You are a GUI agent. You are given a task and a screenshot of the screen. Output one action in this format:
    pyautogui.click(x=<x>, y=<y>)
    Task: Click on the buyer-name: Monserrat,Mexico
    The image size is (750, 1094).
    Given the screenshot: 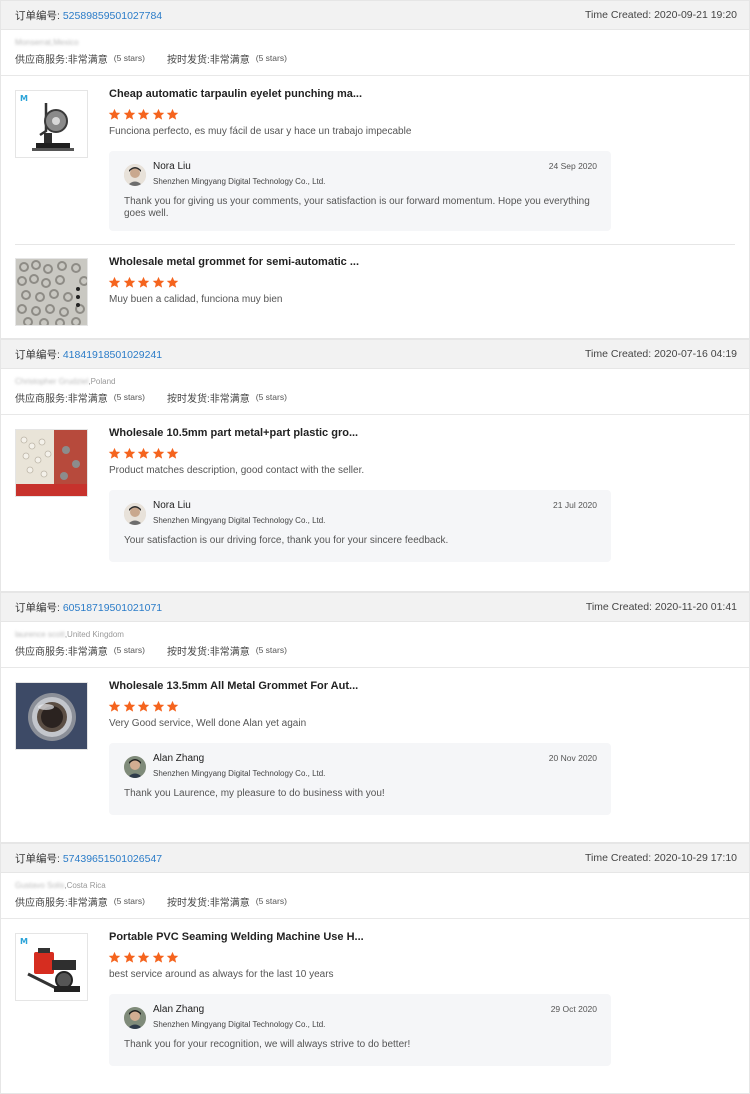 What is the action you would take?
    pyautogui.click(x=375, y=43)
    